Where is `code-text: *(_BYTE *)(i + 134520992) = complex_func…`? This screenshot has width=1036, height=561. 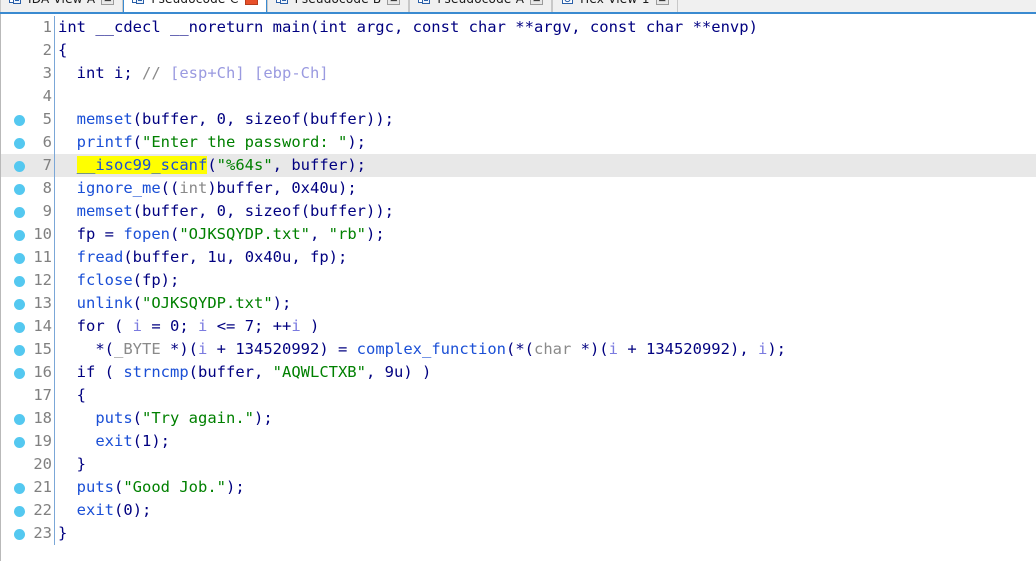 code-text: *(_BYTE *)(i + 134520992) = complex_func… is located at coordinates (422, 349).